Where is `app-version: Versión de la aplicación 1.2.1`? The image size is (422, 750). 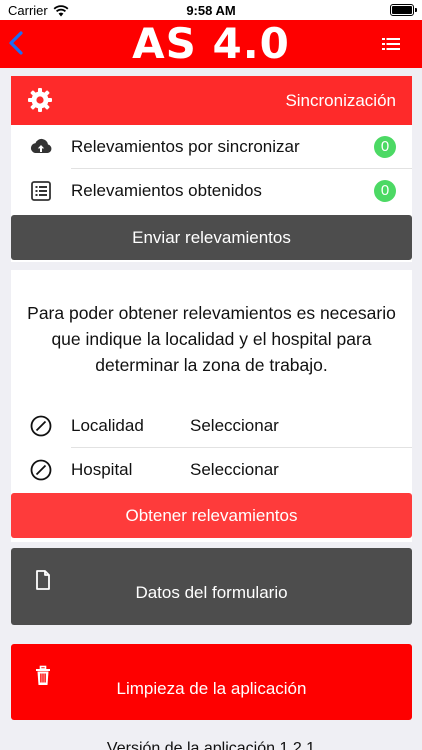
app-version: Versión de la aplicación 1.2.1 is located at coordinates (211, 745).